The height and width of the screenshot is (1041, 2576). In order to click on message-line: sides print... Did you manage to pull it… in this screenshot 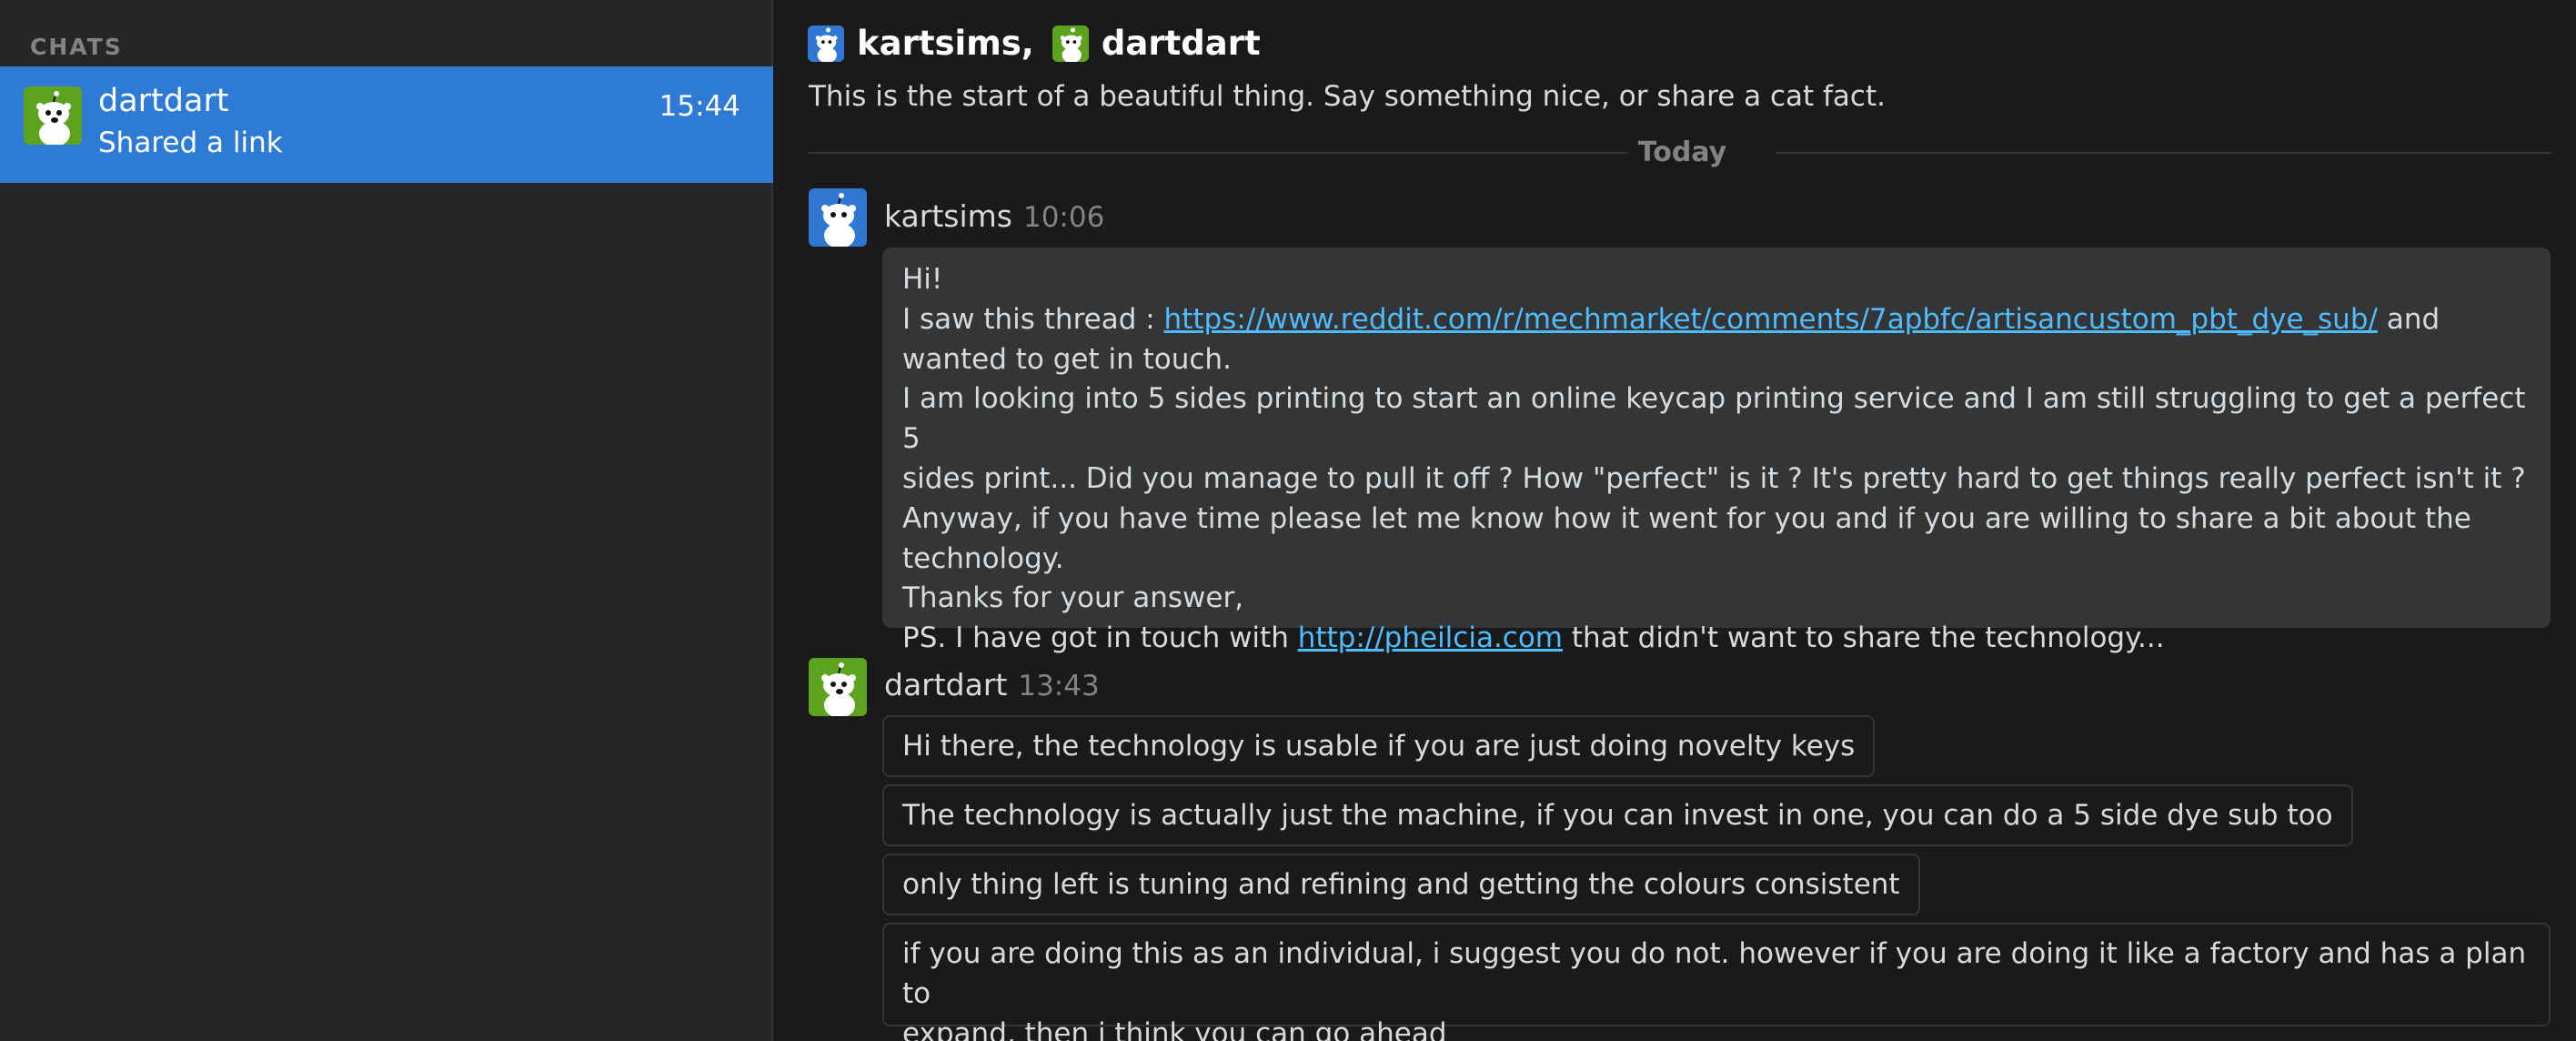, I will do `click(1714, 478)`.